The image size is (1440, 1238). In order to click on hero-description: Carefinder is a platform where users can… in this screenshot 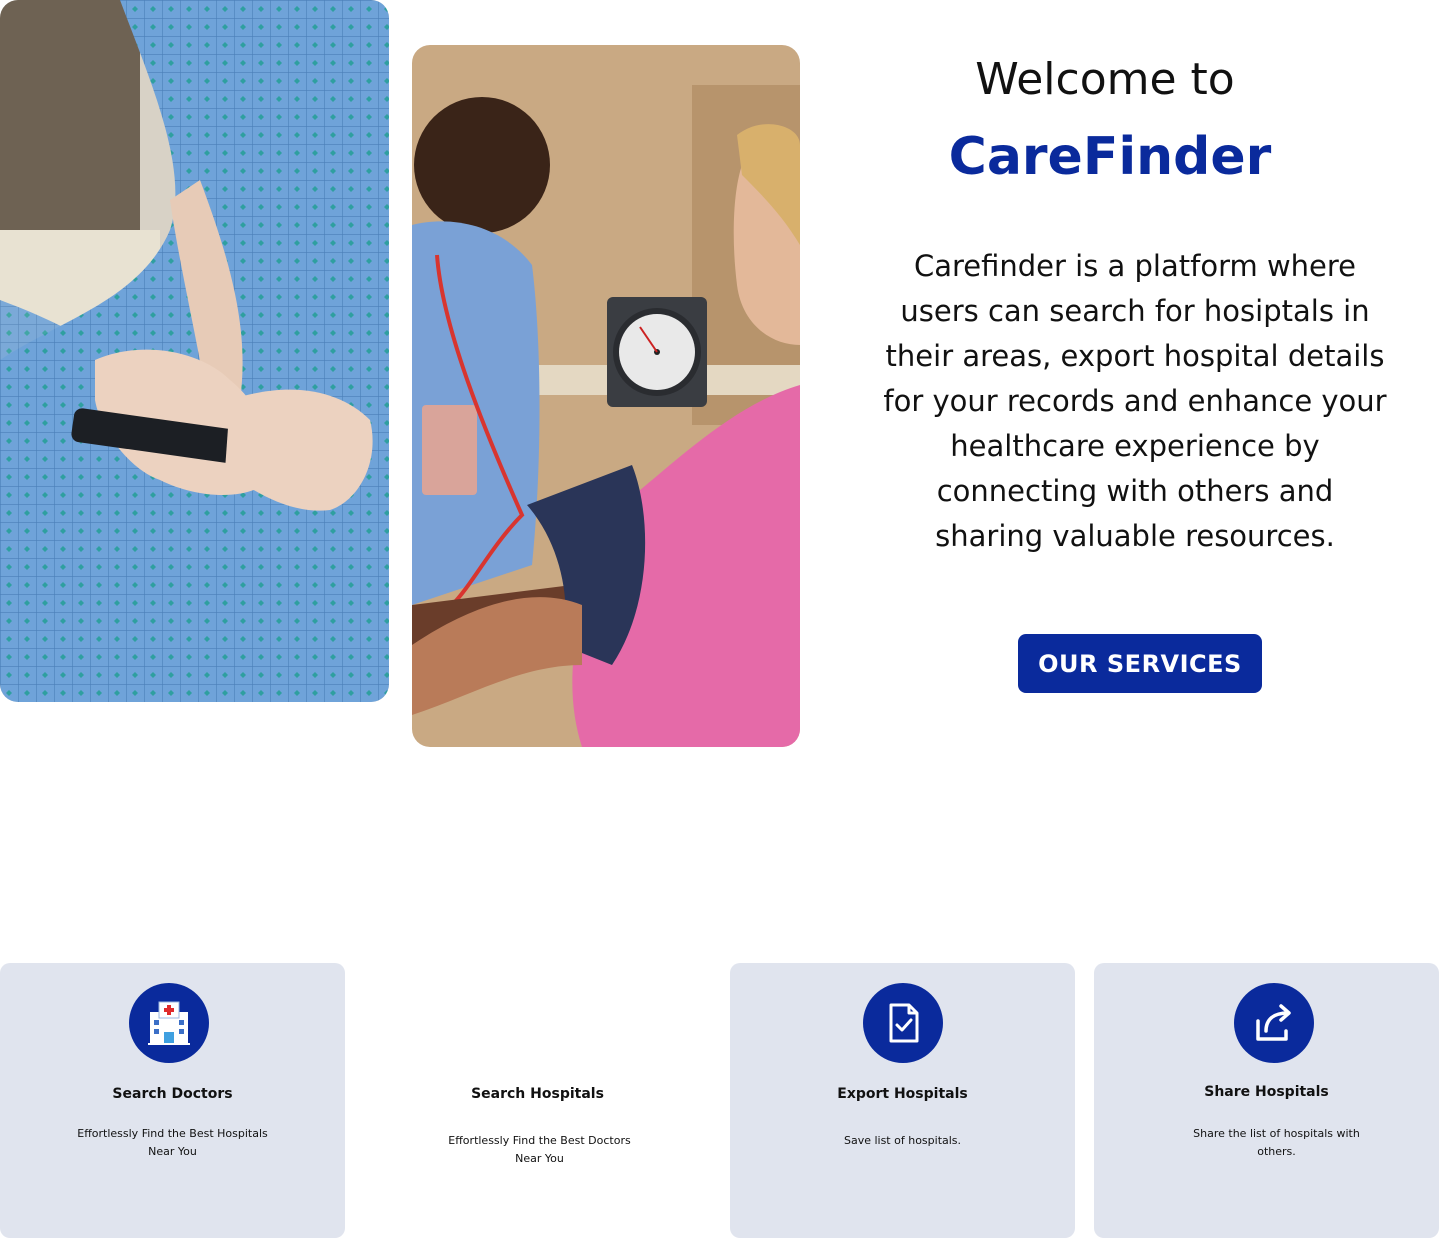, I will do `click(1135, 401)`.